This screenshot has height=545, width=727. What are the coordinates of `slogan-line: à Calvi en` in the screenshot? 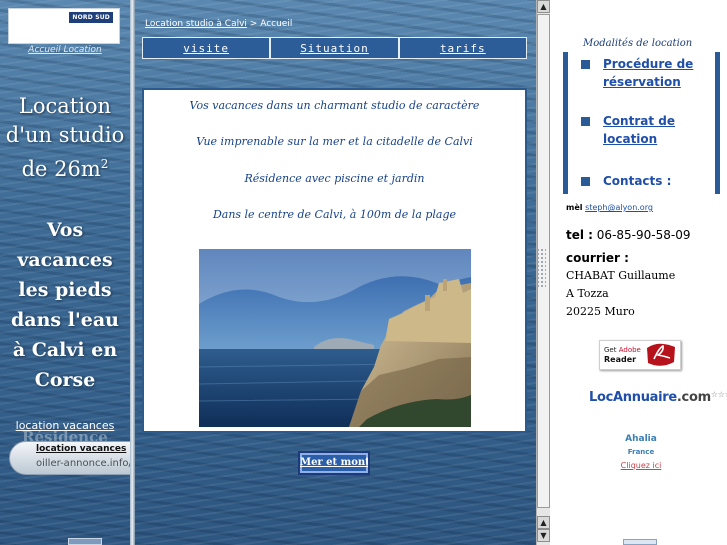 It's located at (65, 350).